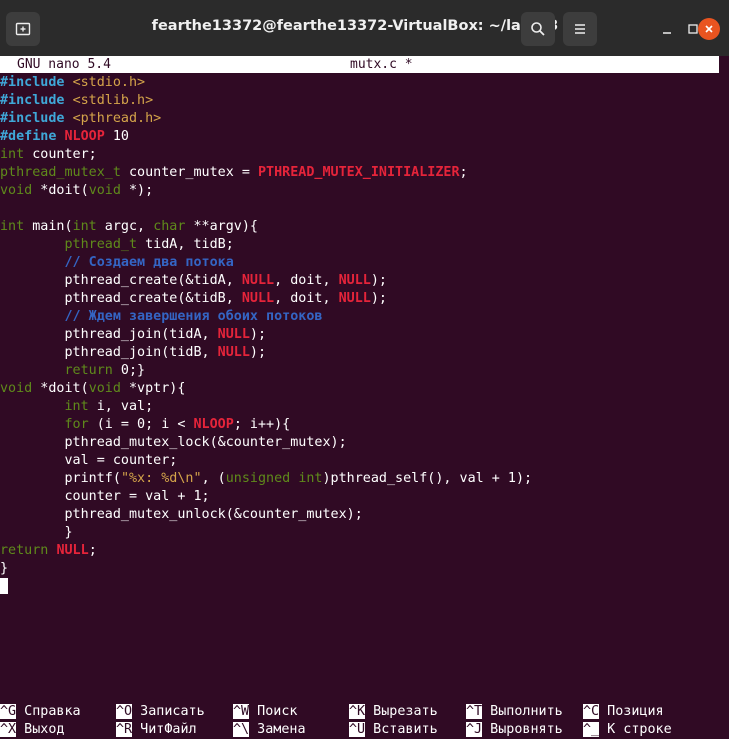  What do you see at coordinates (117, 262) in the screenshot?
I see `code-line: // Создаем два потока` at bounding box center [117, 262].